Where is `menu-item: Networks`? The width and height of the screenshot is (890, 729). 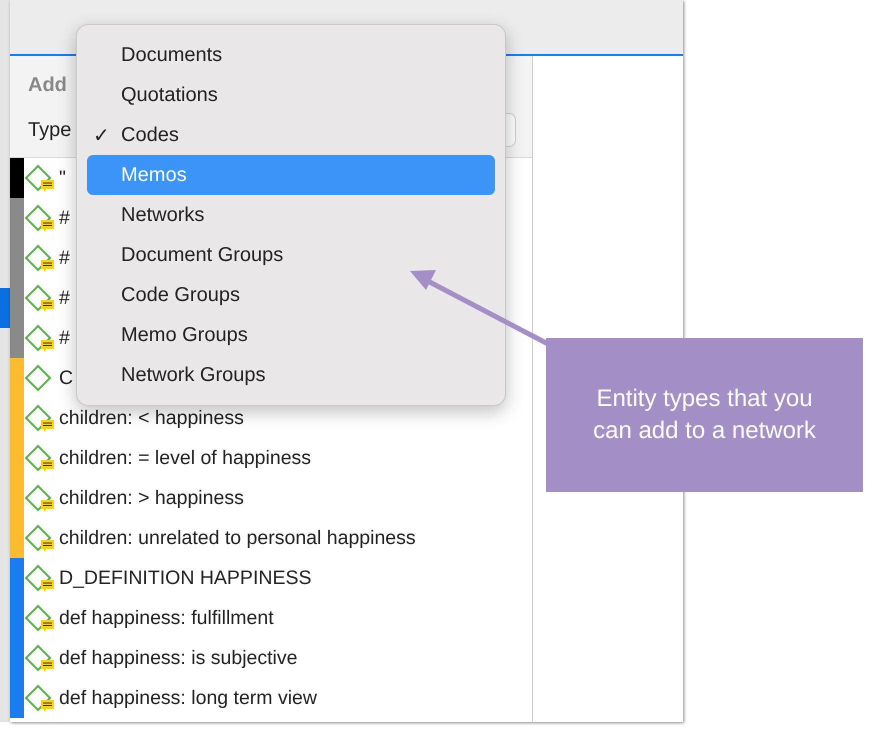
menu-item: Networks is located at coordinates (291, 215).